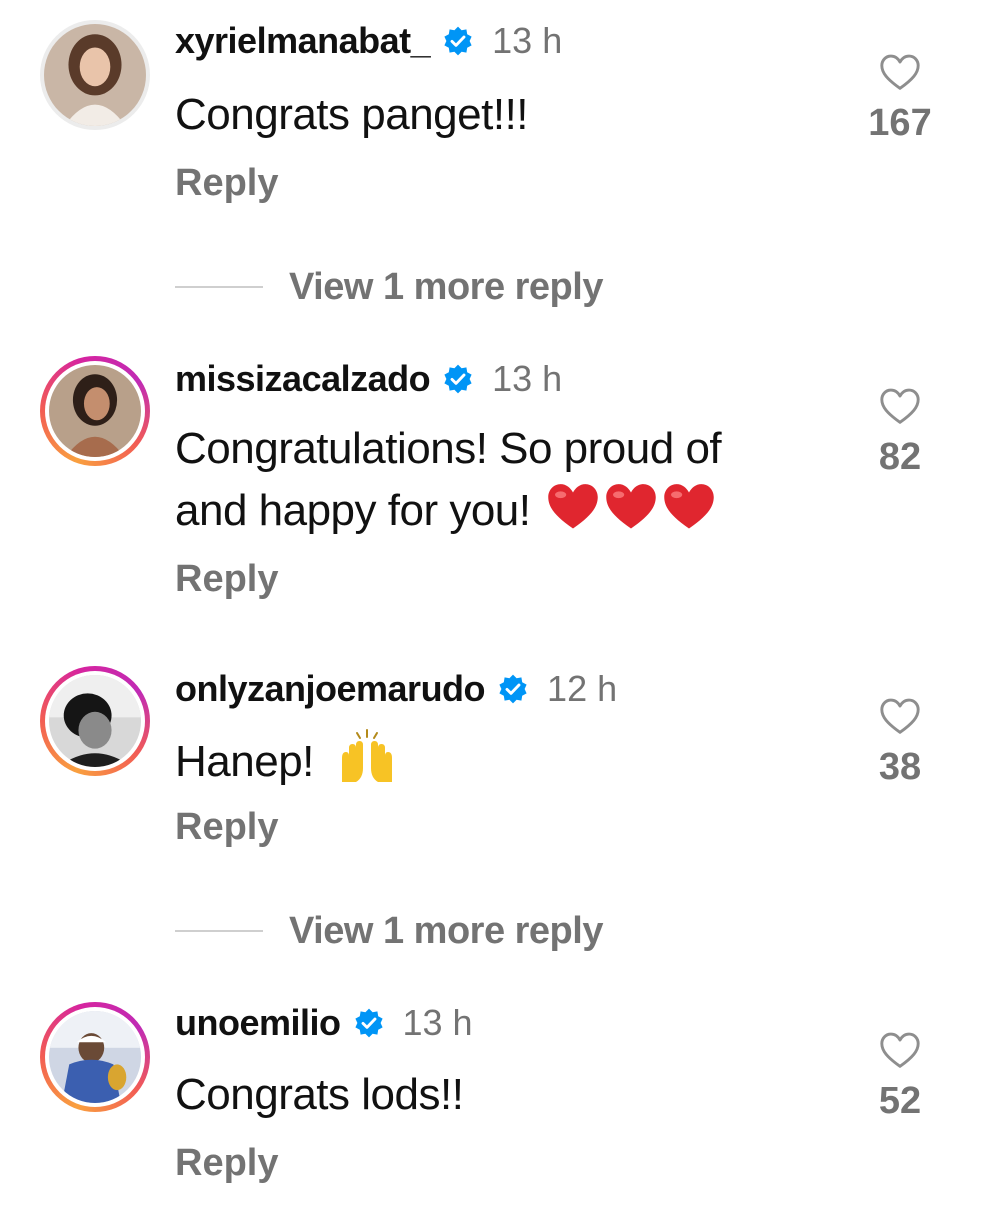 Image resolution: width=1000 pixels, height=1226 pixels. I want to click on comment-text: Congrats panget!!!, so click(520, 115).